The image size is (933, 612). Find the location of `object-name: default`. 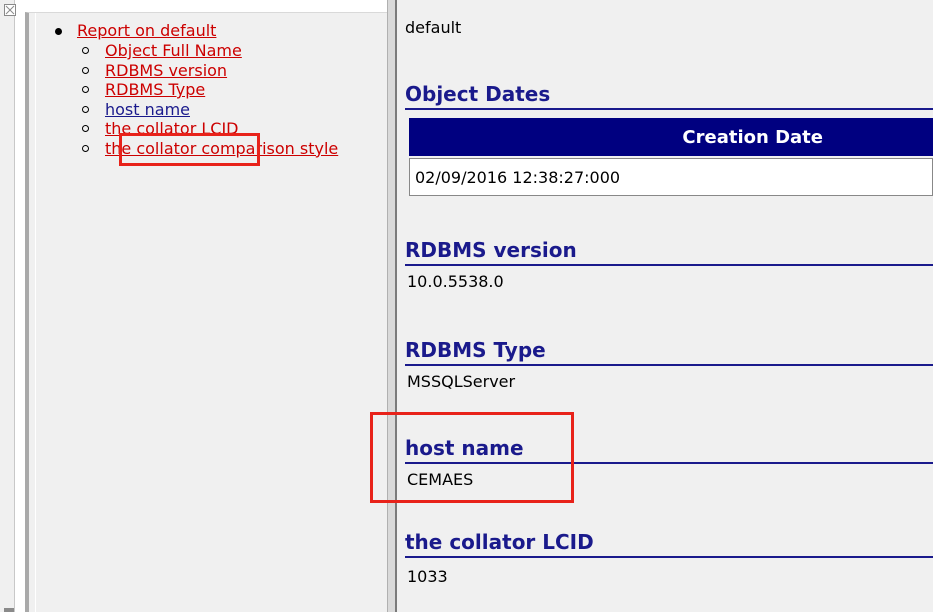

object-name: default is located at coordinates (433, 27).